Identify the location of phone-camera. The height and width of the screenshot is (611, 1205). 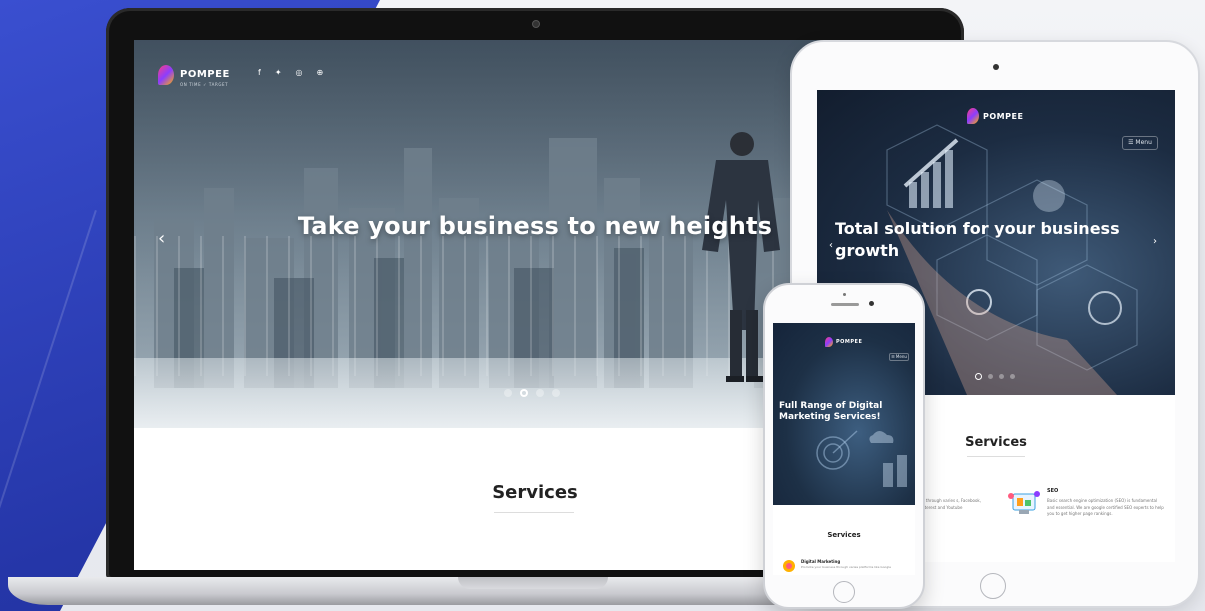
(871, 303).